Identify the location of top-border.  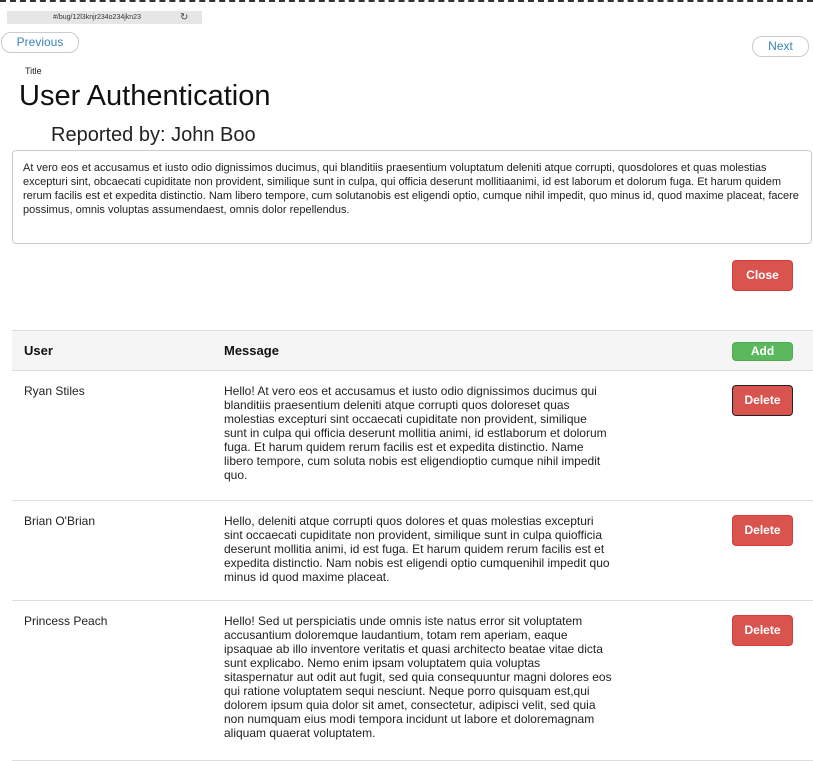
(406, 1).